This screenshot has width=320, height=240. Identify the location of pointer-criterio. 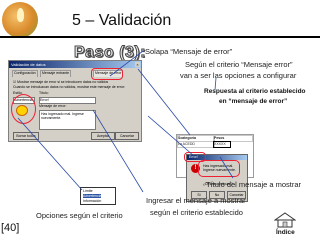
(215, 84).